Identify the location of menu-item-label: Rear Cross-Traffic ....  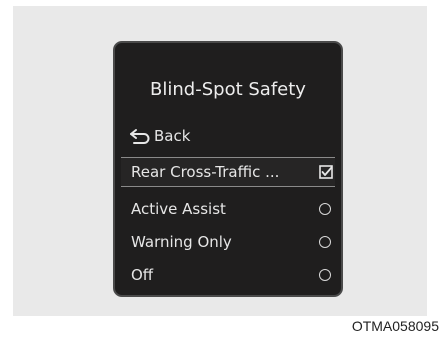
(205, 172).